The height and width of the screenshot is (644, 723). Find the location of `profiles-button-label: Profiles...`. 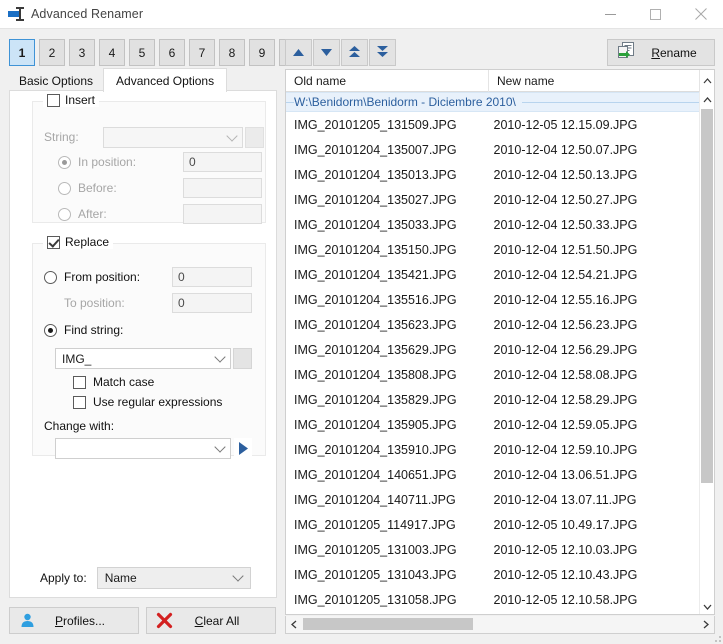

profiles-button-label: Profiles... is located at coordinates (91, 621).